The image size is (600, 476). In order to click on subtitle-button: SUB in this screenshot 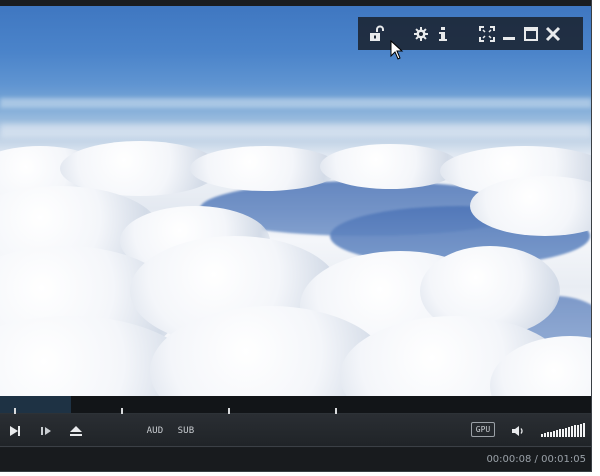, I will do `click(186, 431)`.